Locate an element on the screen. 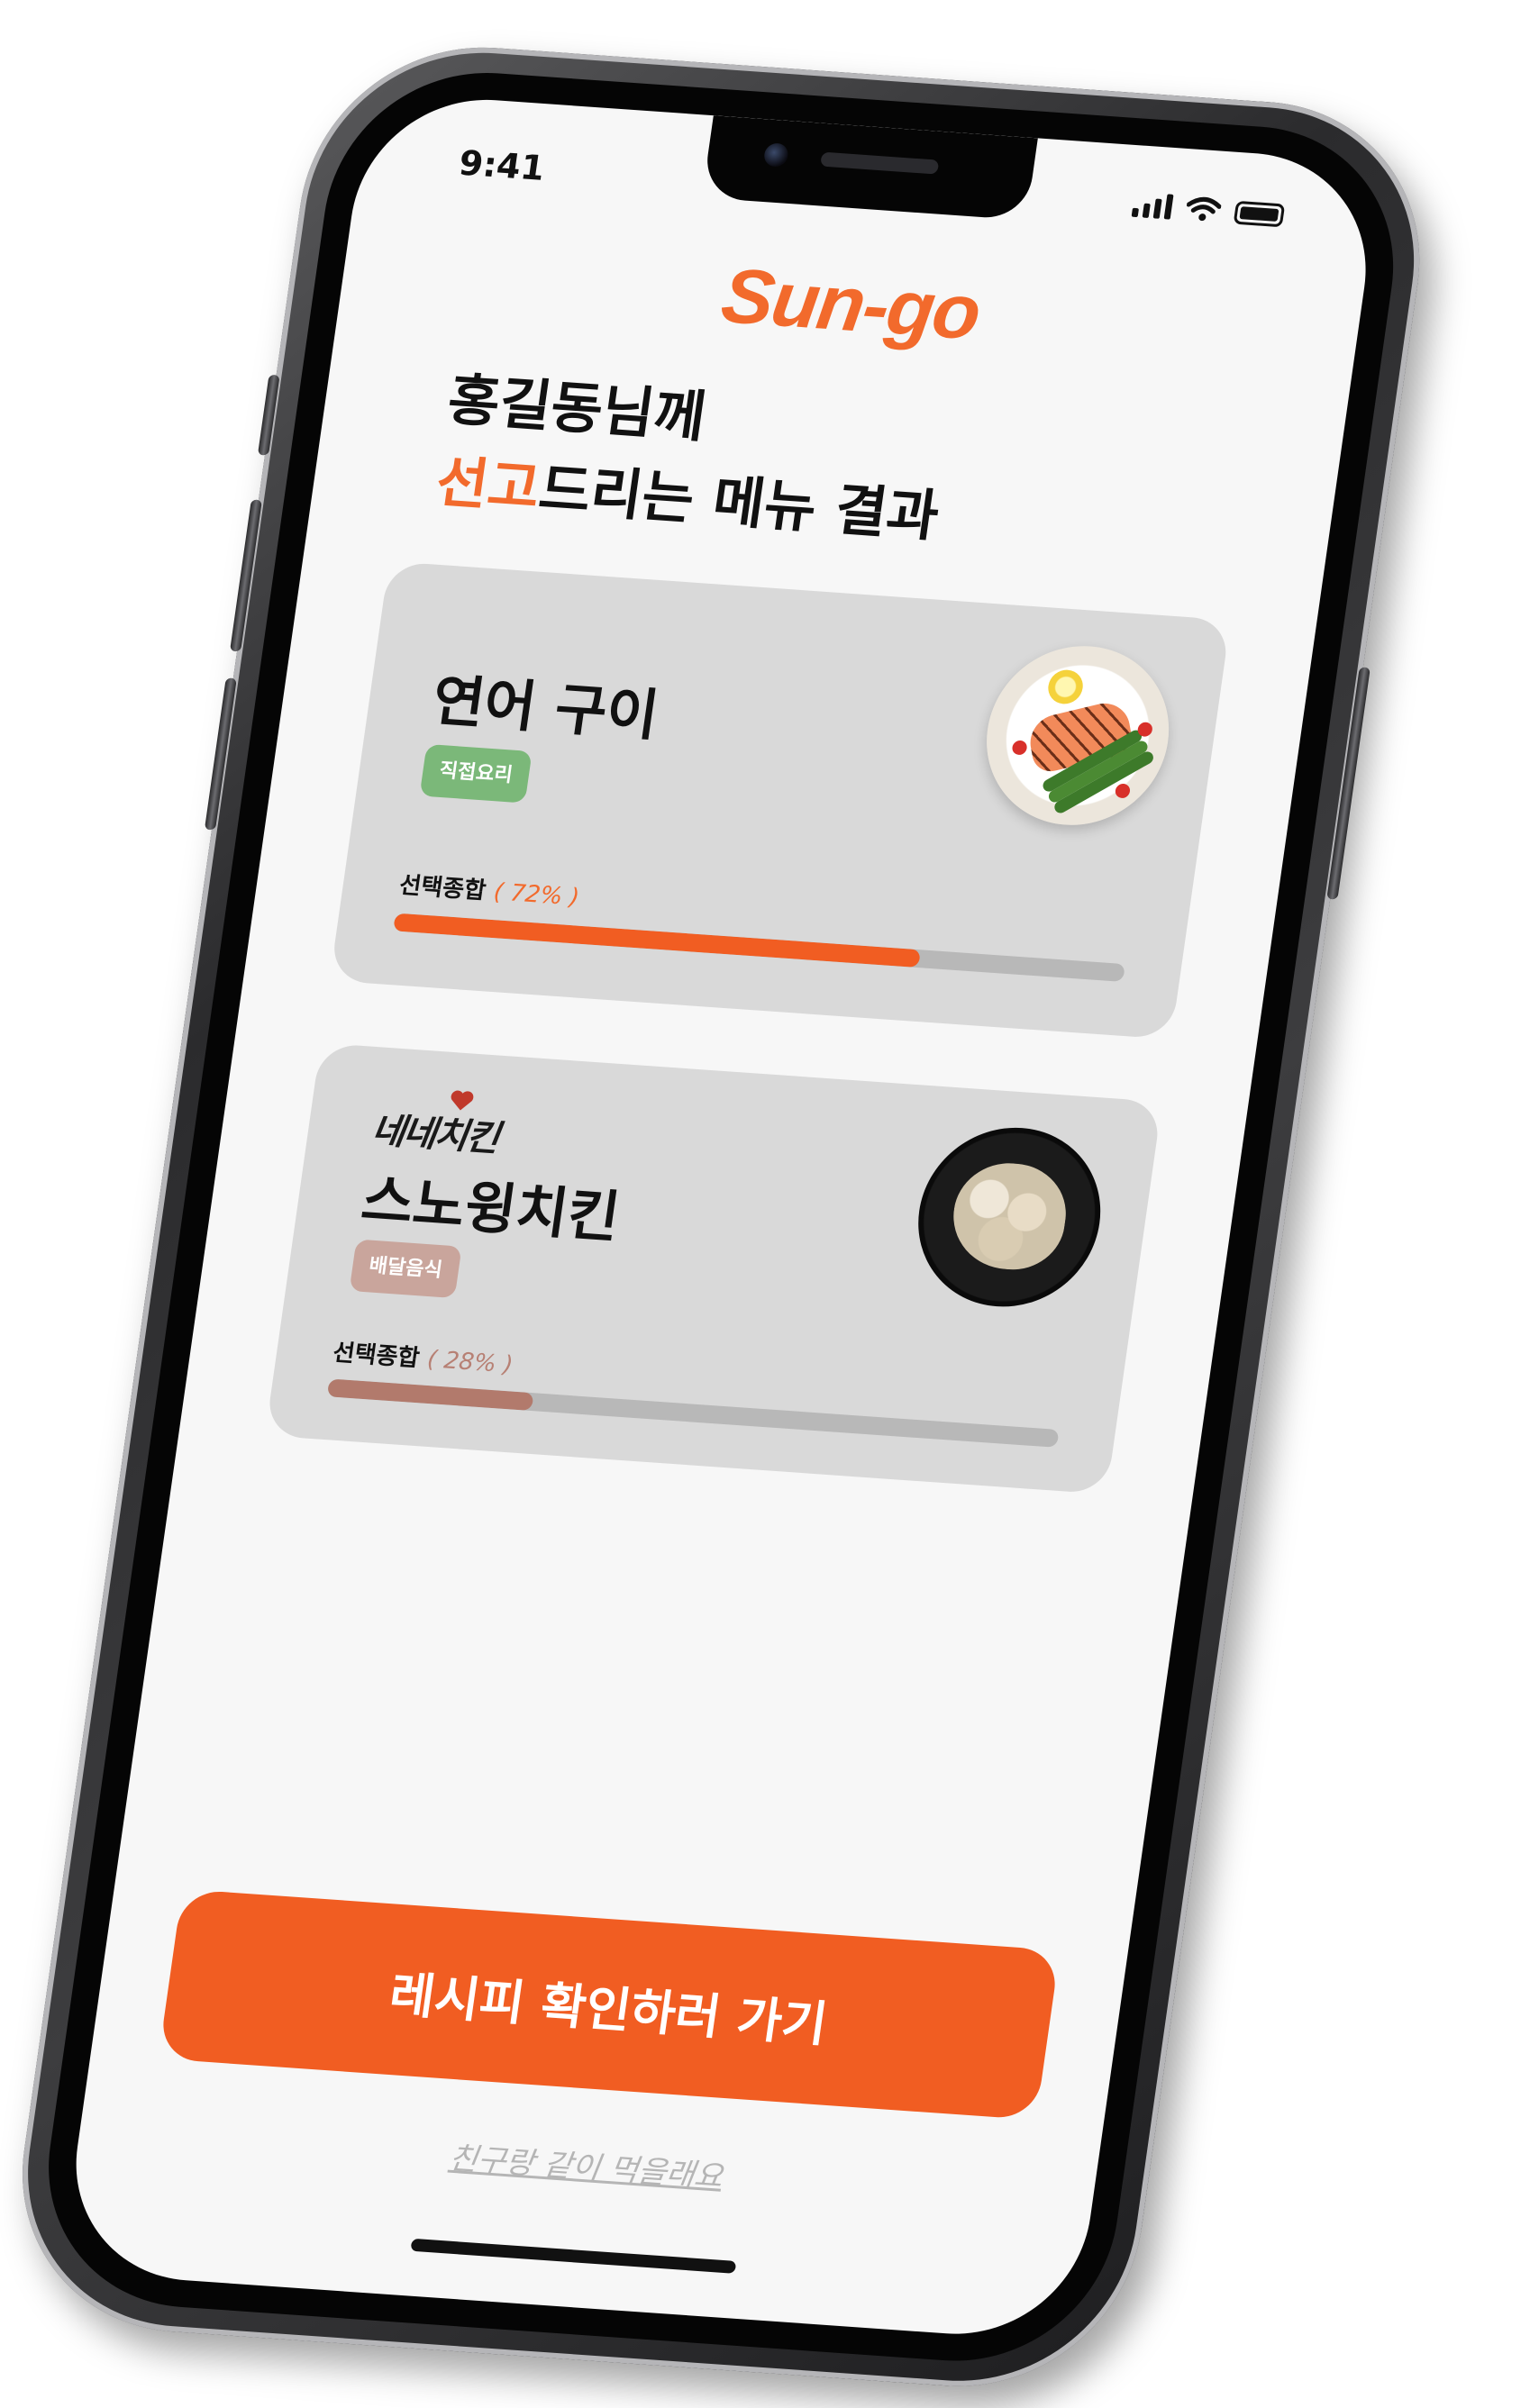 Image resolution: width=1539 pixels, height=2408 pixels. category-tag: 직접요리 is located at coordinates (476, 774).